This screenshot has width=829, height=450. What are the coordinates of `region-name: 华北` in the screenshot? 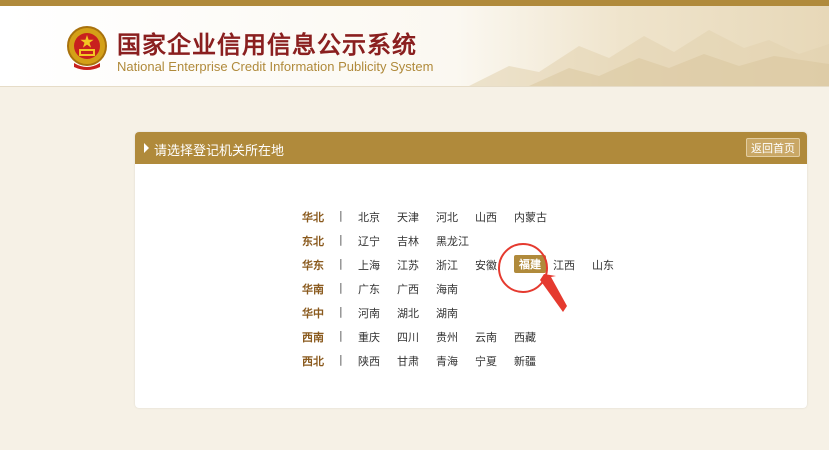 It's located at (313, 217).